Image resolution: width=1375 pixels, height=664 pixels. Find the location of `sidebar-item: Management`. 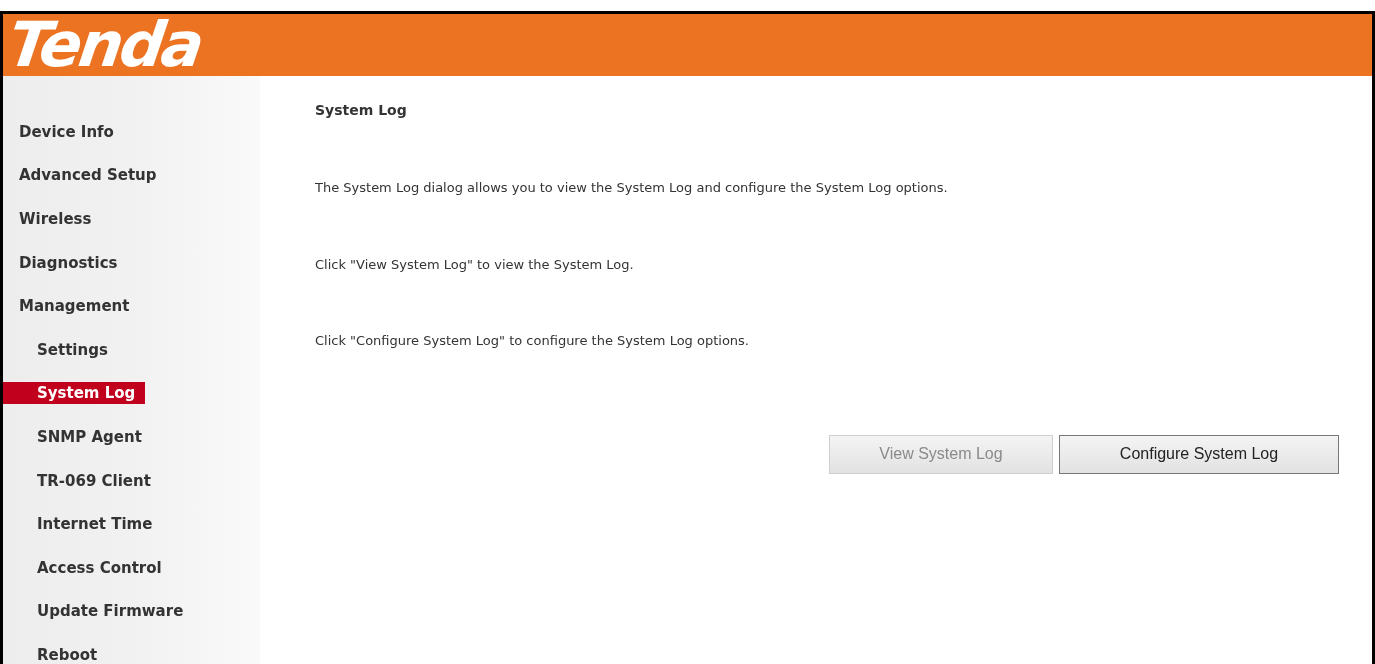

sidebar-item: Management is located at coordinates (66, 306).